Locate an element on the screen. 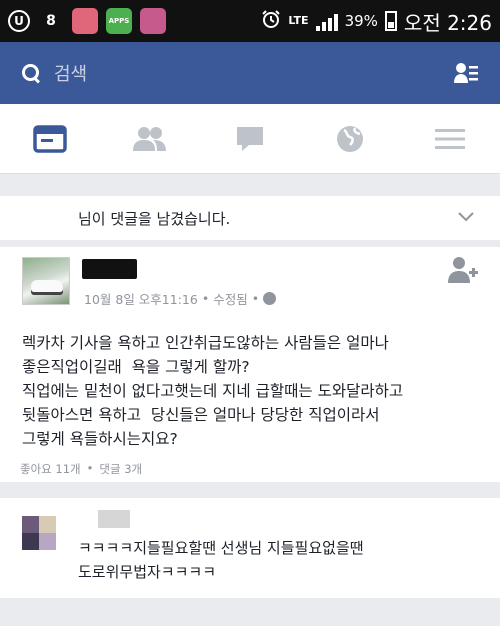  clock: 오전 2:26 is located at coordinates (447, 22).